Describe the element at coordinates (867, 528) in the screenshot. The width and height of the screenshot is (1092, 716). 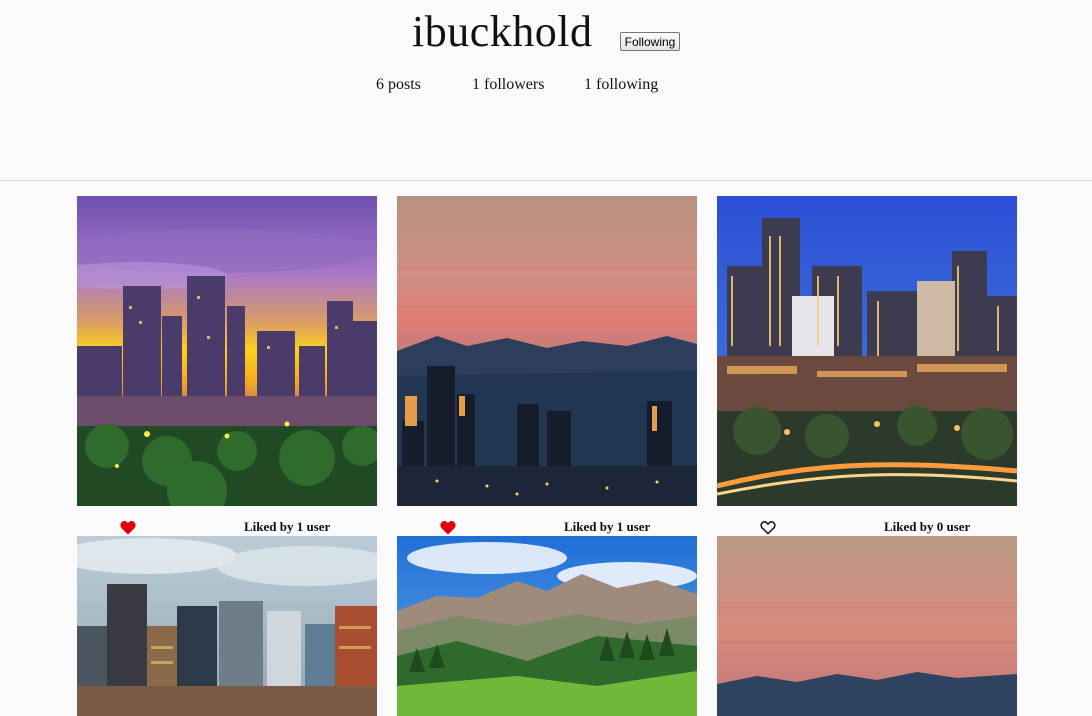
I see `like-row: Liked by 0 user` at that location.